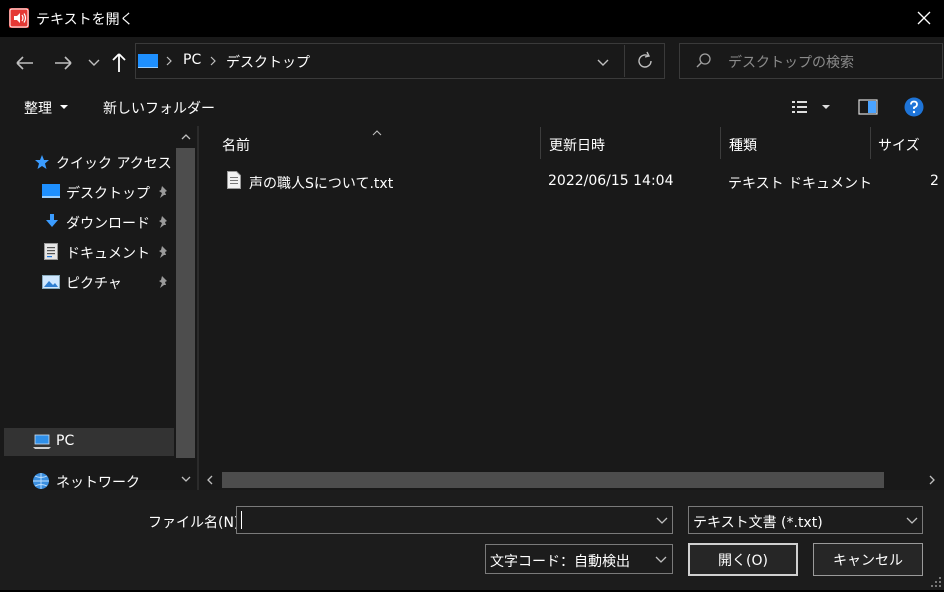  Describe the element at coordinates (64, 107) in the screenshot. I see `caret-down-icon` at that location.